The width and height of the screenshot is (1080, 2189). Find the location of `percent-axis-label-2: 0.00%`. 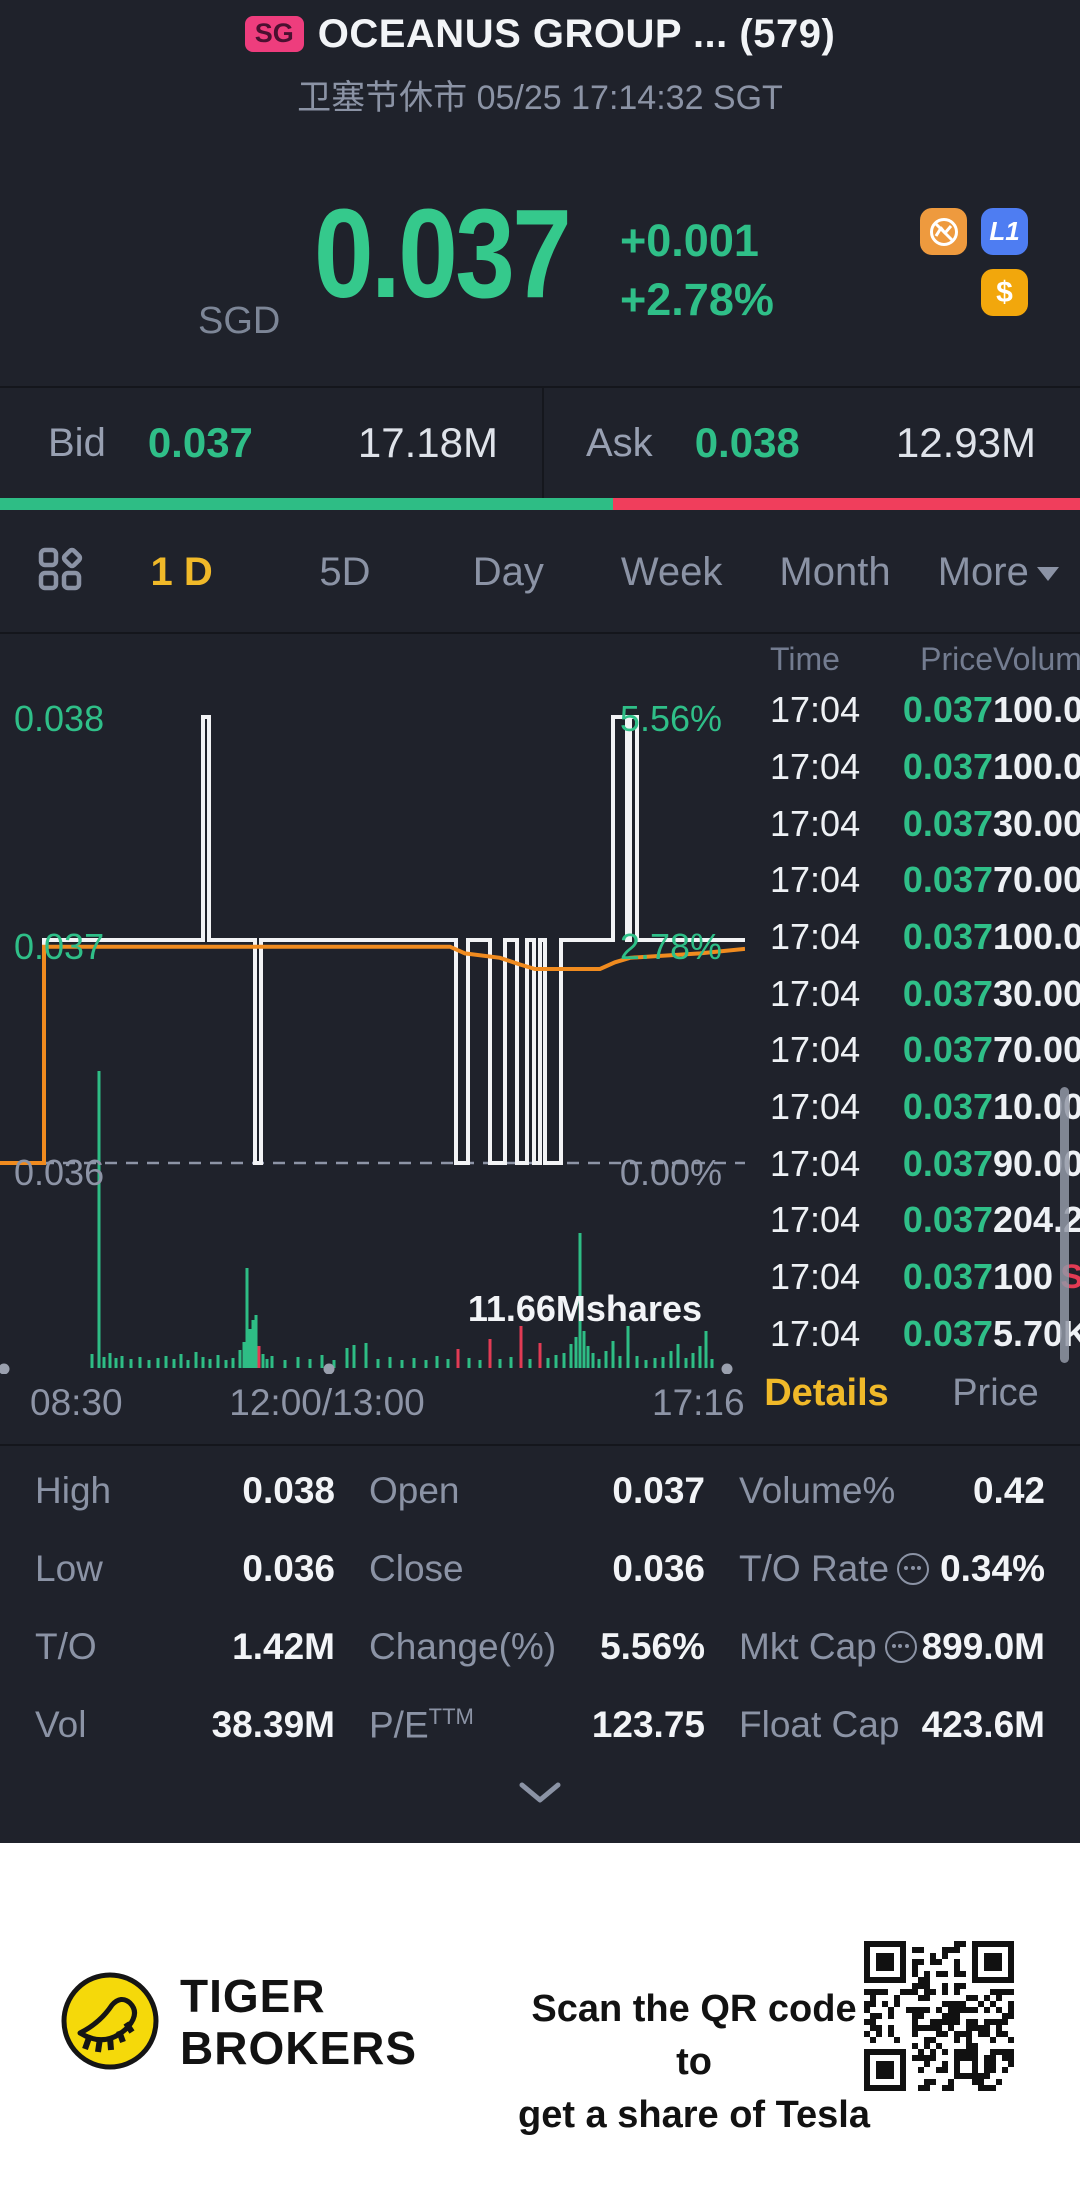

percent-axis-label-2: 0.00% is located at coordinates (670, 1172).